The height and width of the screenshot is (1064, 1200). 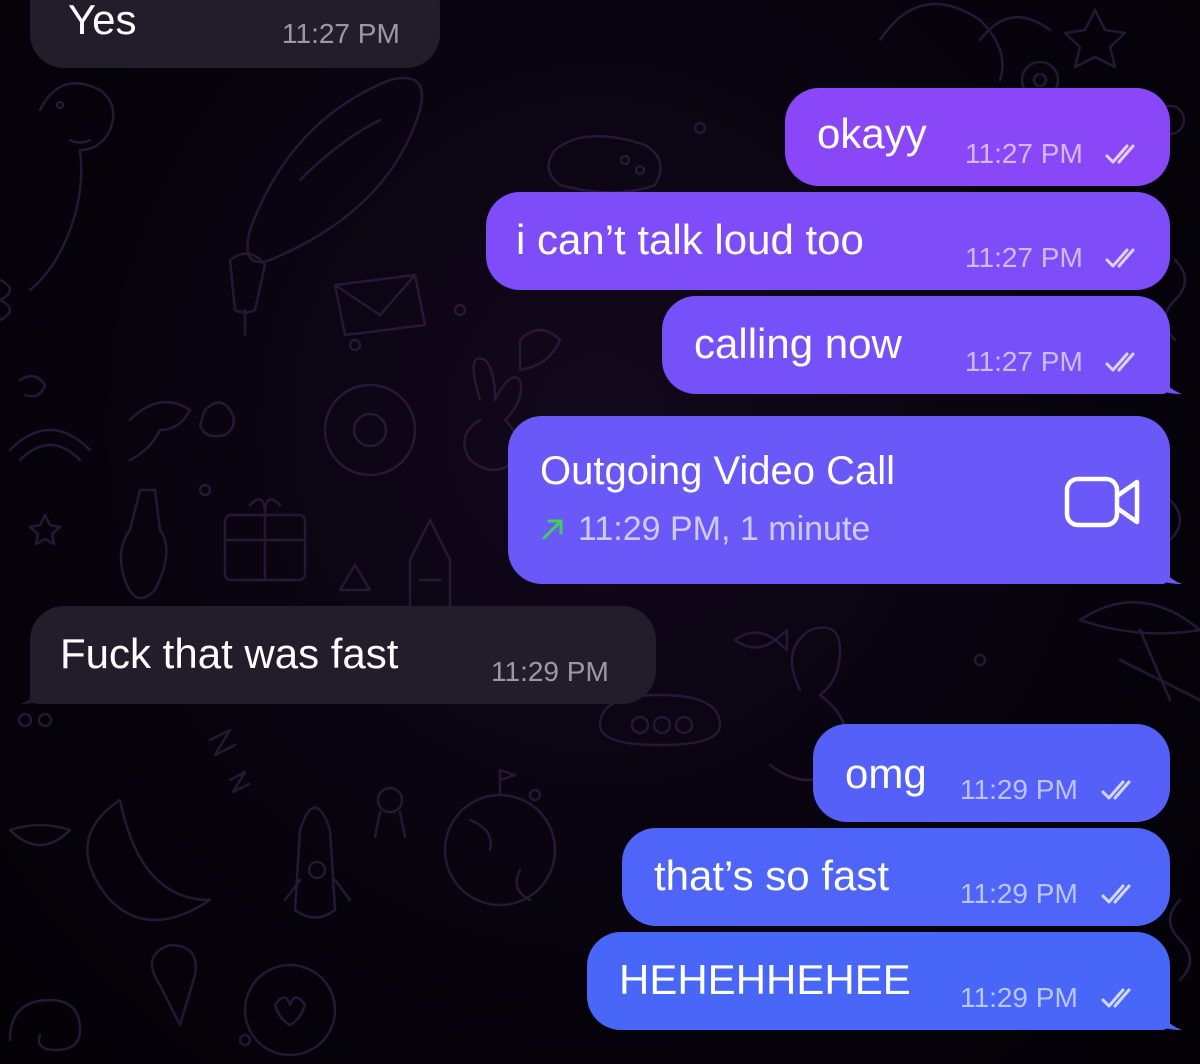 I want to click on message-text: okayy, so click(x=872, y=133).